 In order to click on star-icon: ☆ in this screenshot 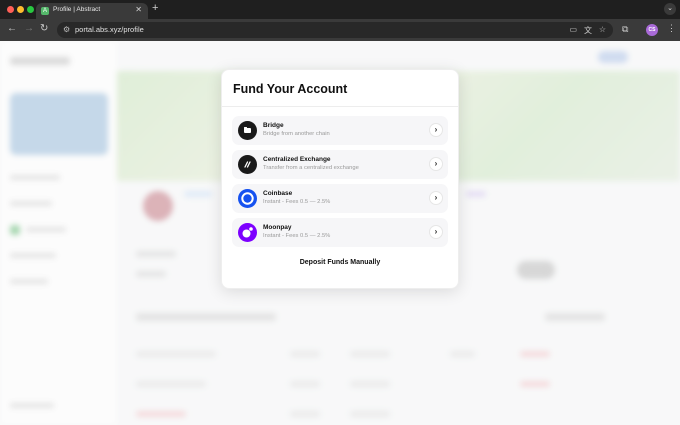, I will do `click(602, 29)`.